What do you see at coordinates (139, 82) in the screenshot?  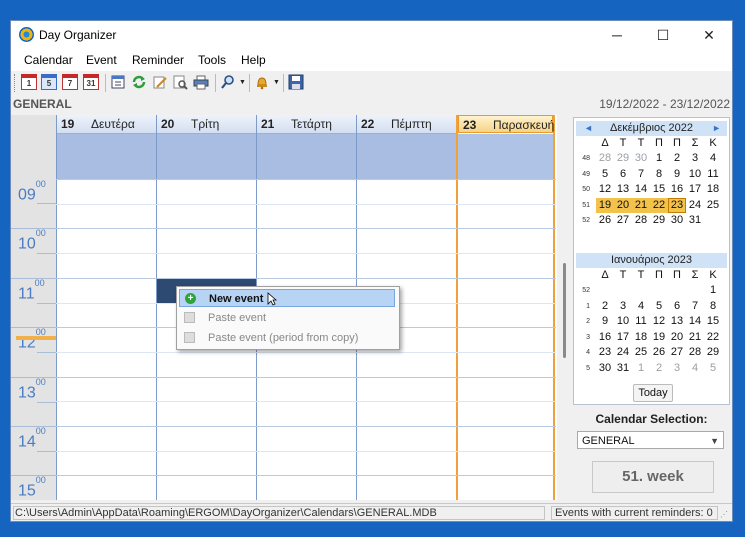 I see `refresh-icon` at bounding box center [139, 82].